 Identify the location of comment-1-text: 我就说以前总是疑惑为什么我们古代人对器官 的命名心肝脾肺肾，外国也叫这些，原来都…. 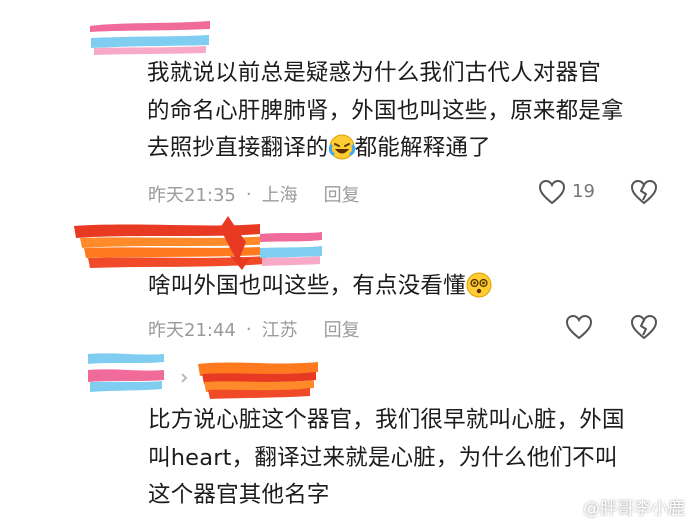
(385, 111).